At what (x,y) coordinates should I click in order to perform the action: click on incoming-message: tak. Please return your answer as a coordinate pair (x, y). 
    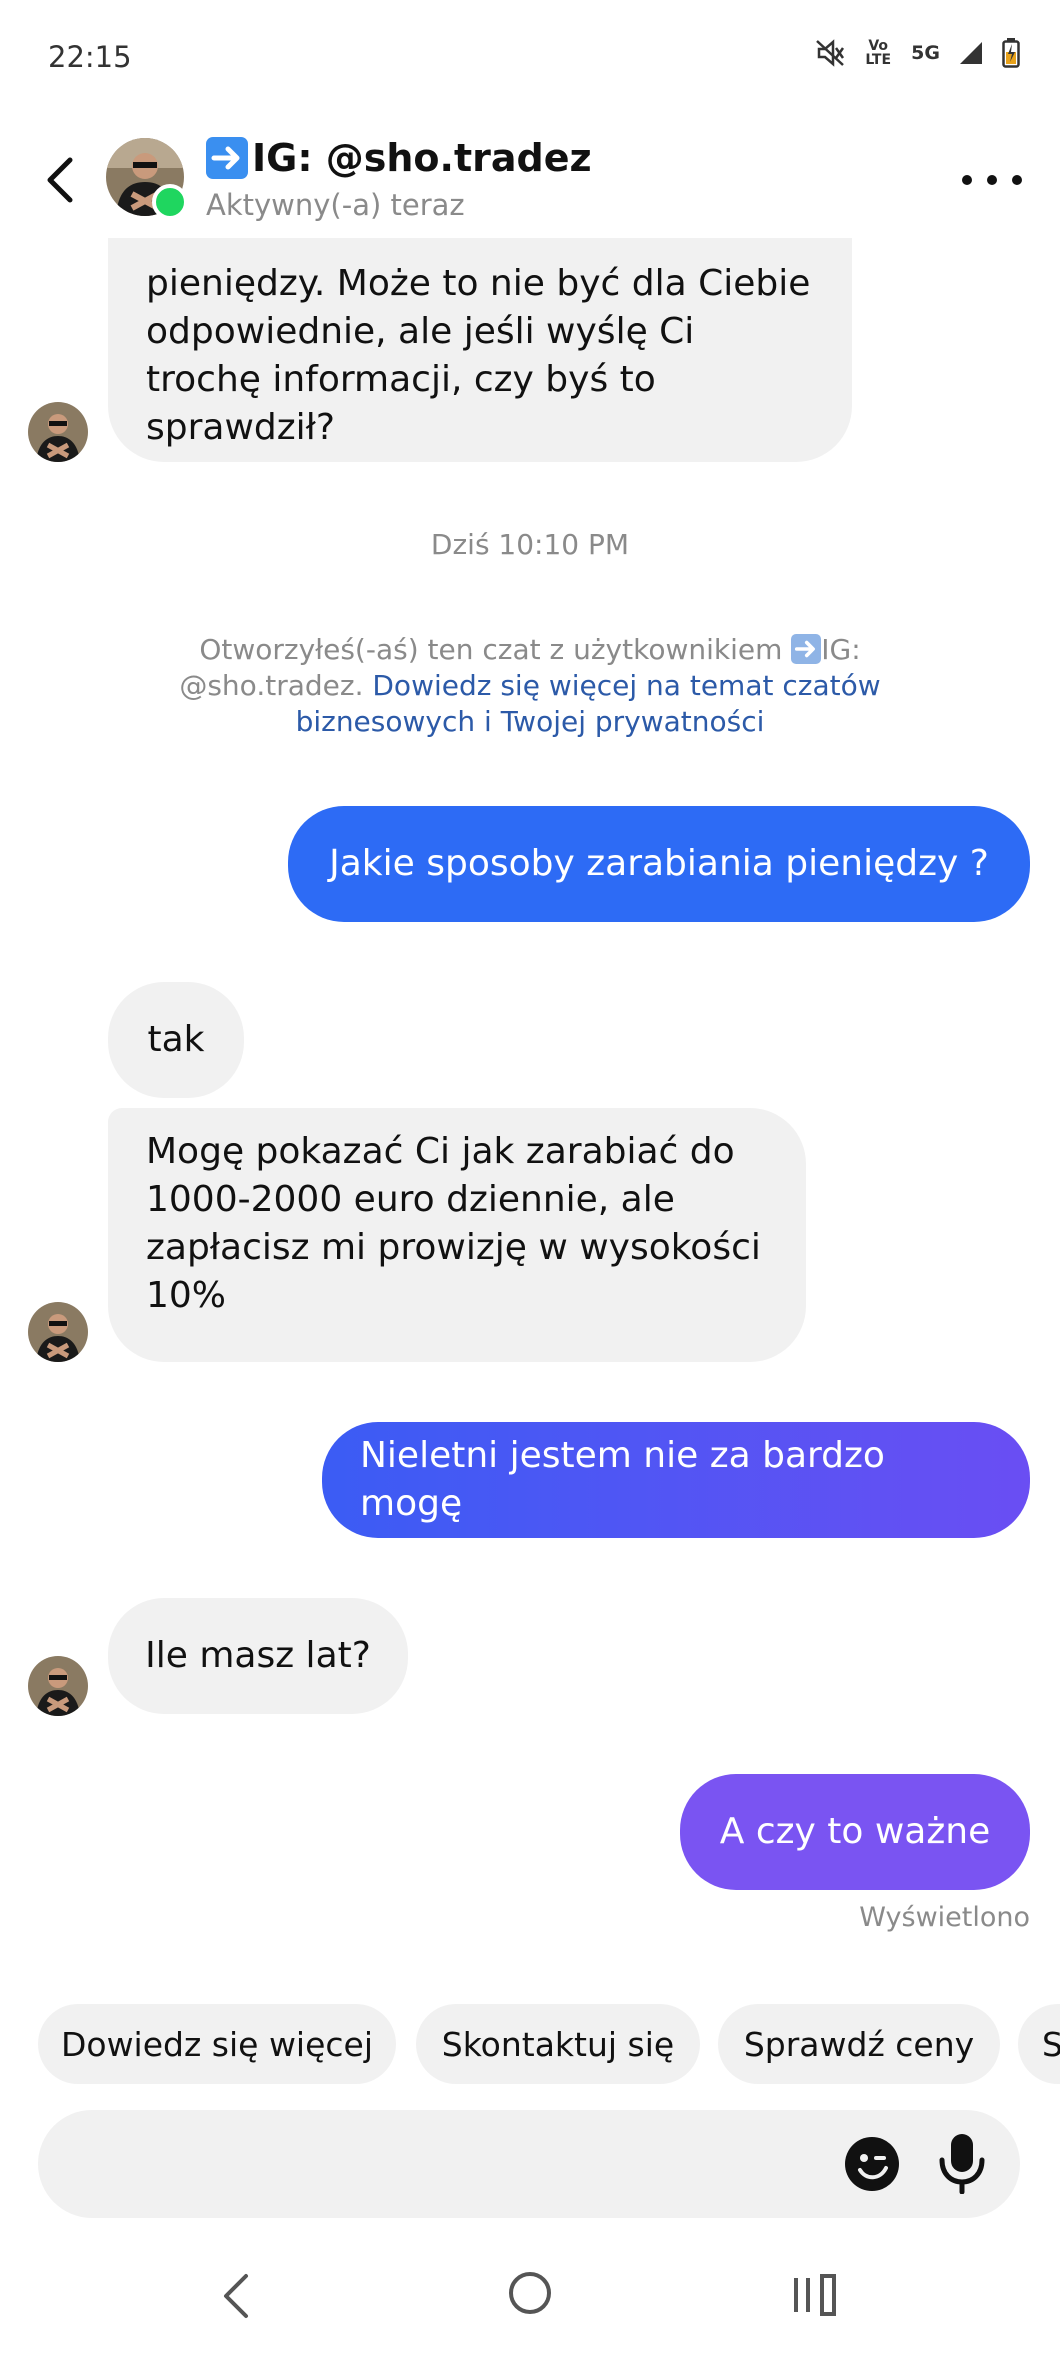
    Looking at the image, I should click on (176, 1040).